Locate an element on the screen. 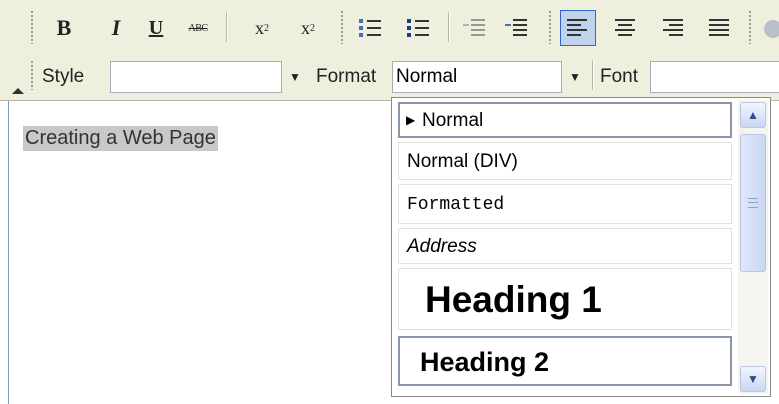 Image resolution: width=779 pixels, height=404 pixels. editor-selected-text: Creating a Web Page is located at coordinates (120, 138).